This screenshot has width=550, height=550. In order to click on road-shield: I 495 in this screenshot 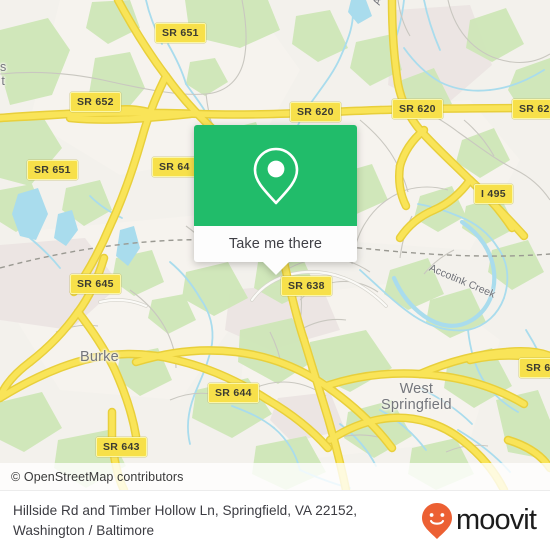, I will do `click(493, 194)`.